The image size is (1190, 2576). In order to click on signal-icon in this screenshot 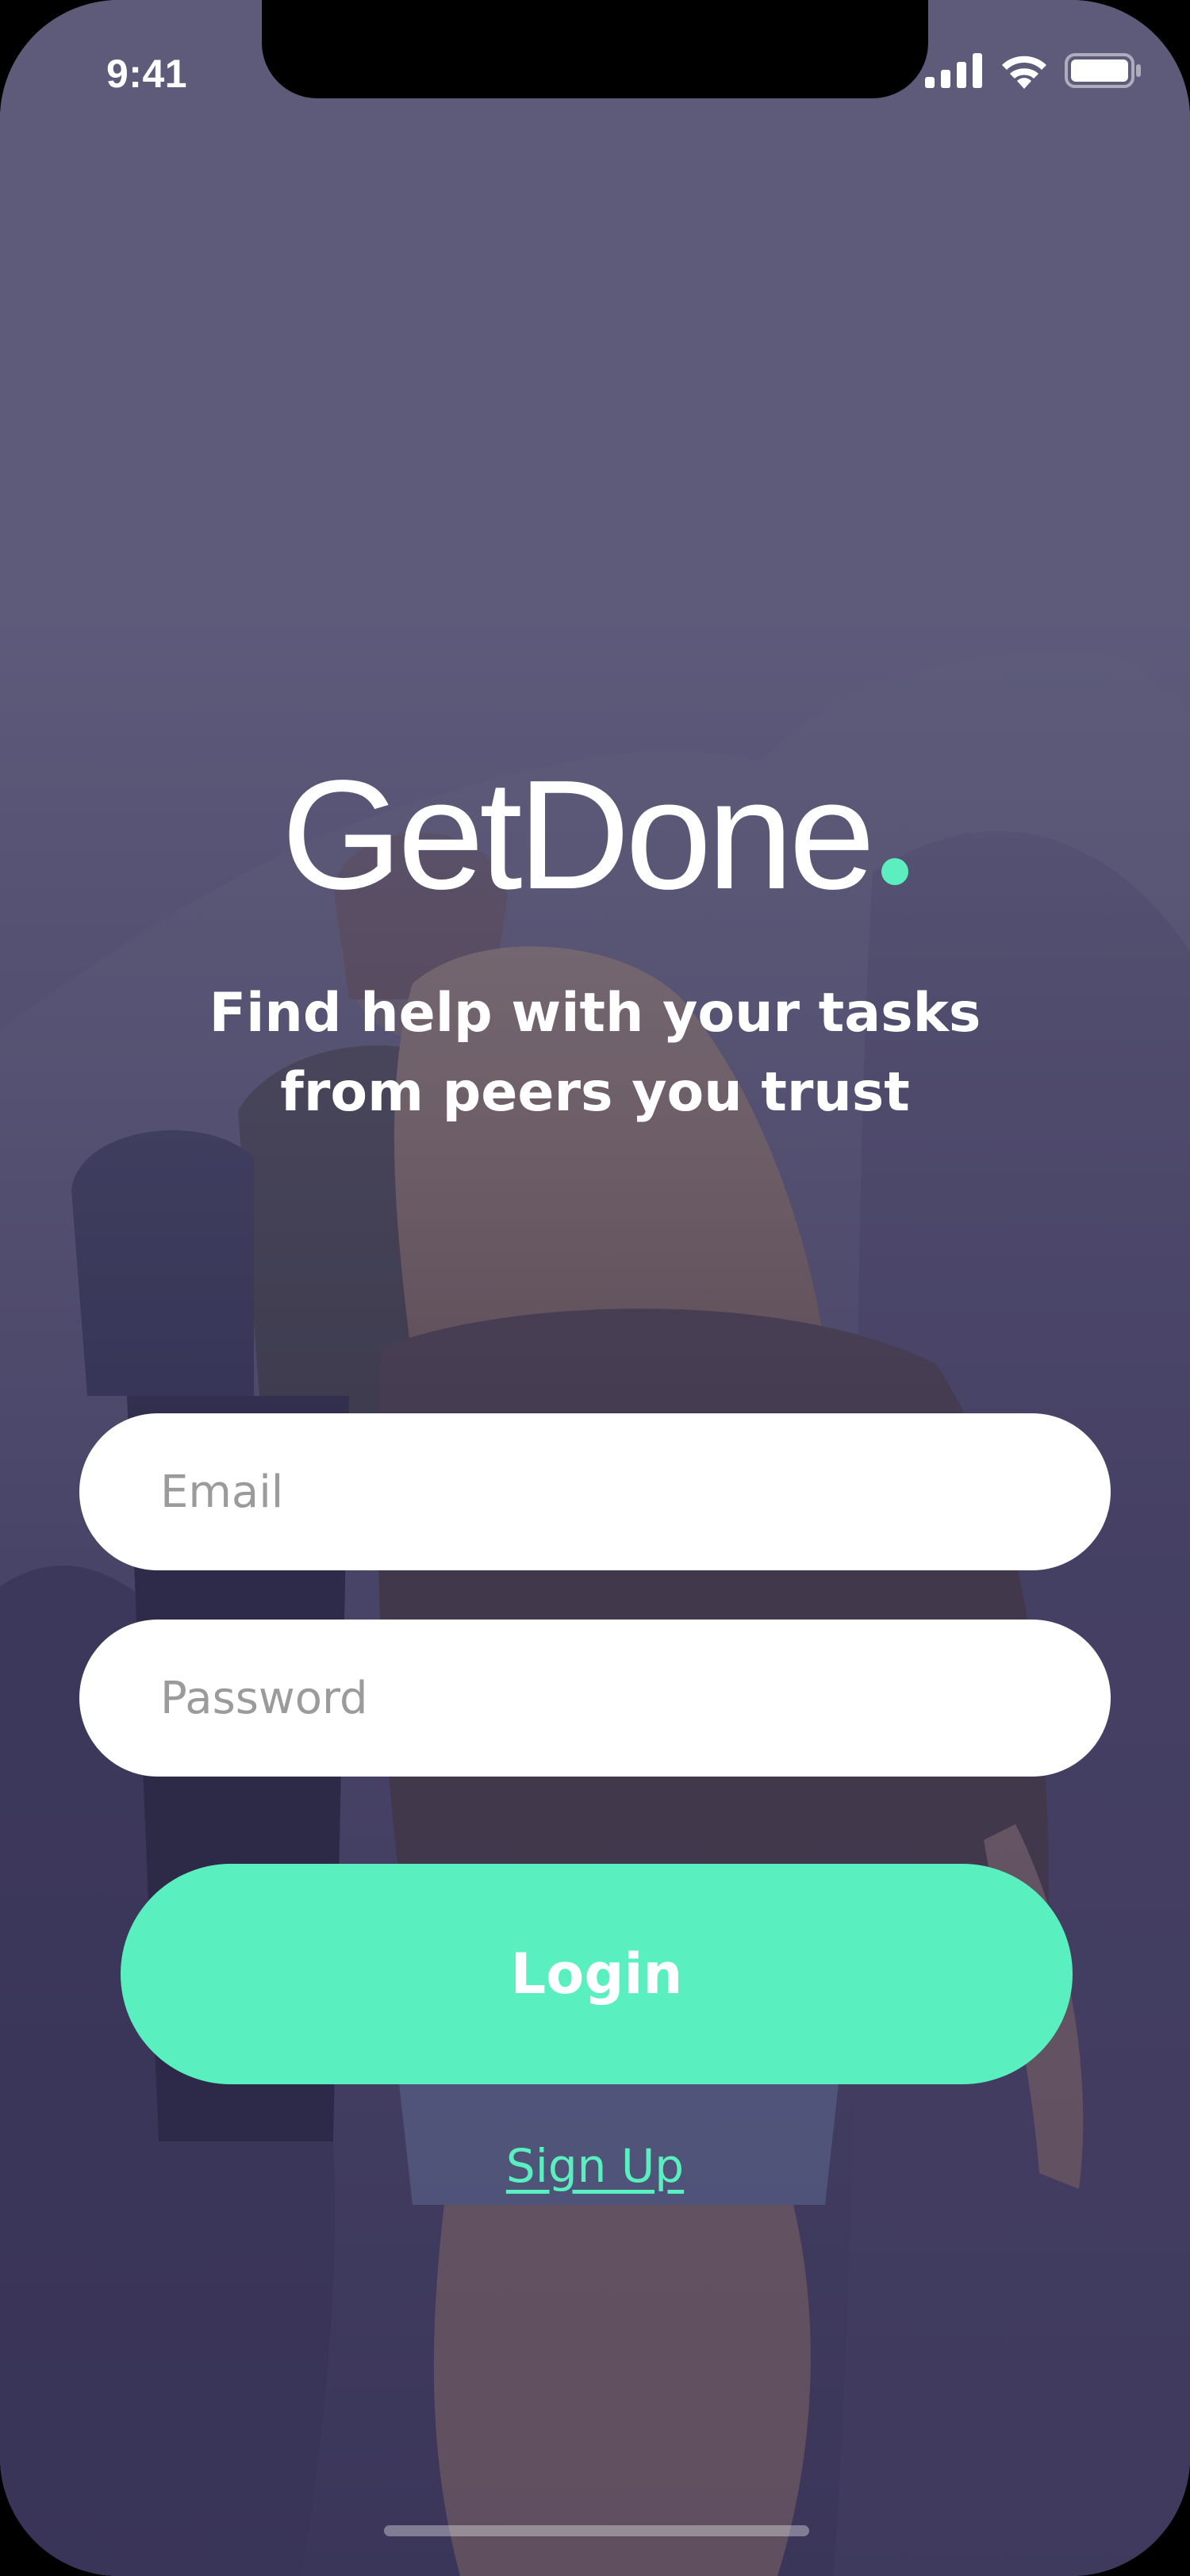, I will do `click(953, 71)`.